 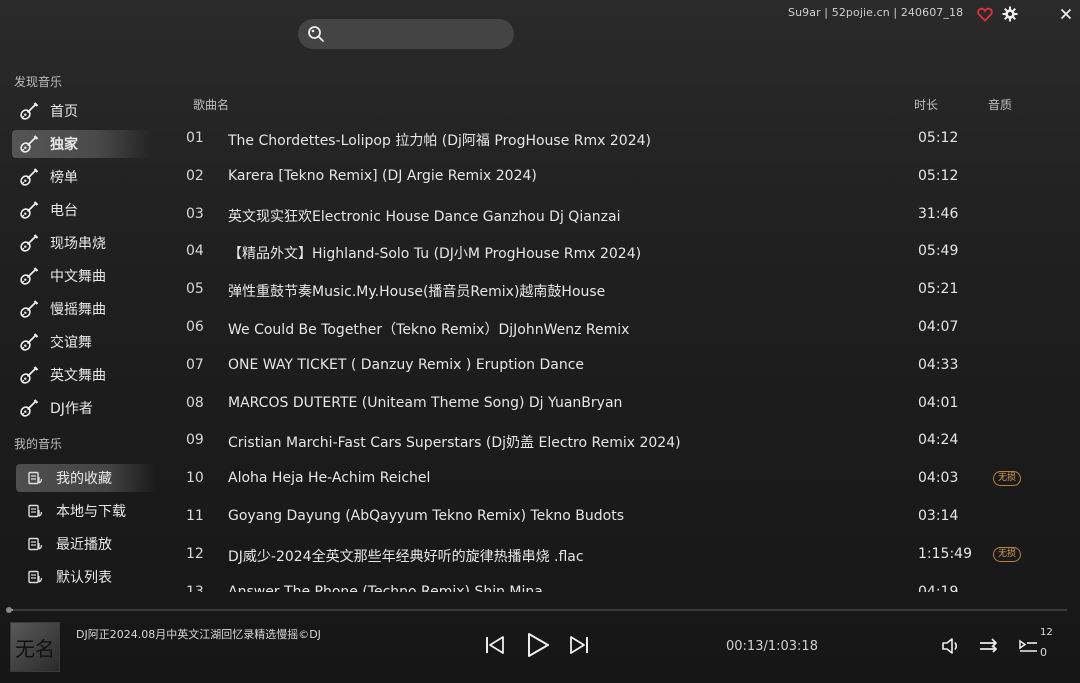 I want to click on playlist-label: 最近播放, so click(x=84, y=545).